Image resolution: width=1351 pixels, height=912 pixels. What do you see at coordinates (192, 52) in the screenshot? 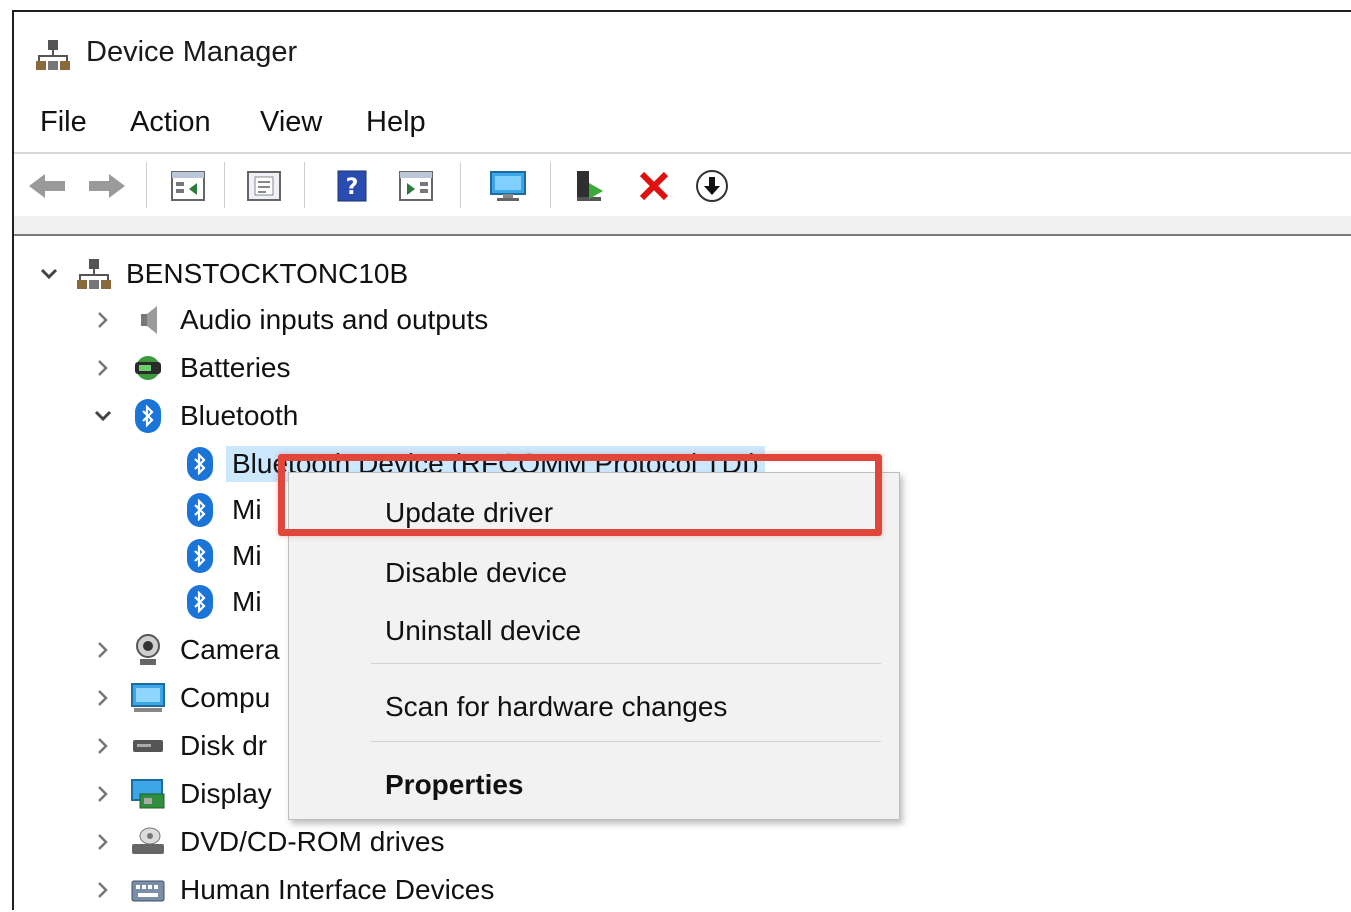
I see `window-title: Device Manager` at bounding box center [192, 52].